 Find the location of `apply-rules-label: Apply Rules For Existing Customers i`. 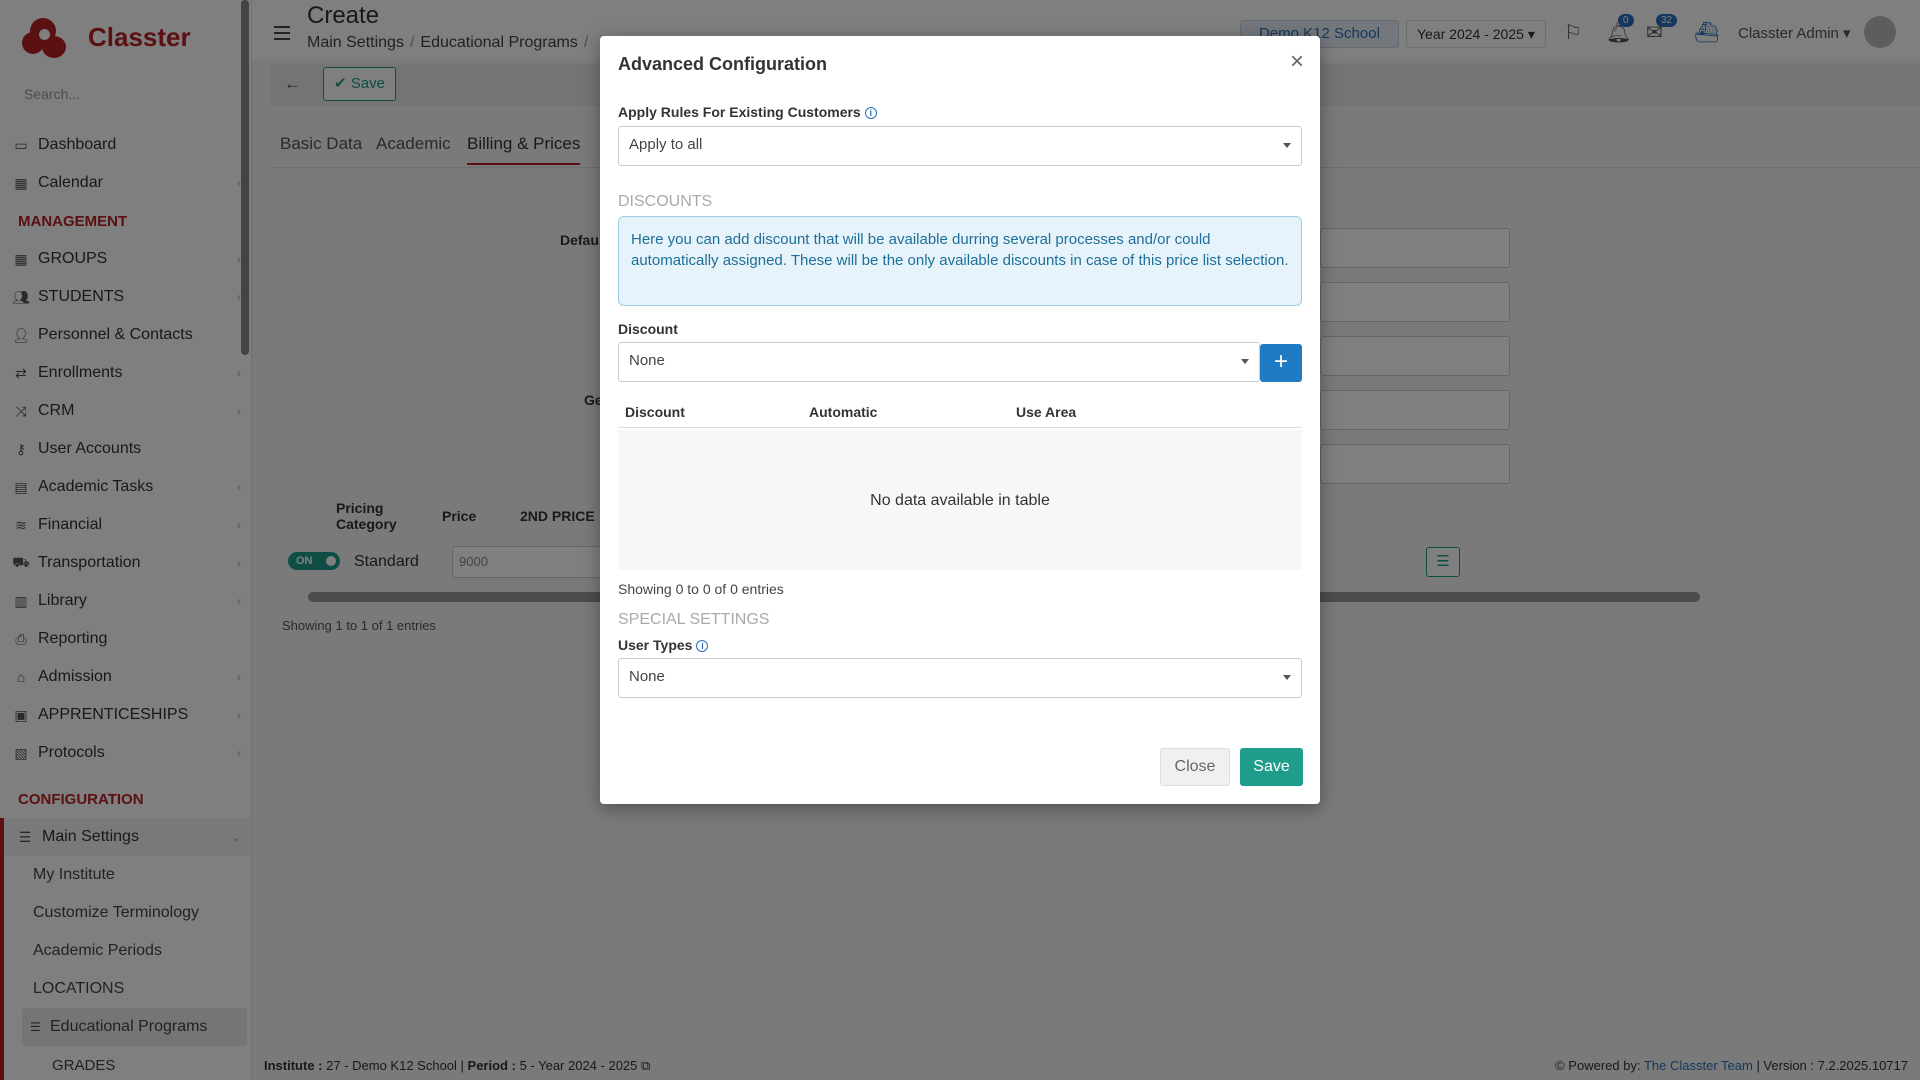

apply-rules-label: Apply Rules For Existing Customers i is located at coordinates (747, 112).